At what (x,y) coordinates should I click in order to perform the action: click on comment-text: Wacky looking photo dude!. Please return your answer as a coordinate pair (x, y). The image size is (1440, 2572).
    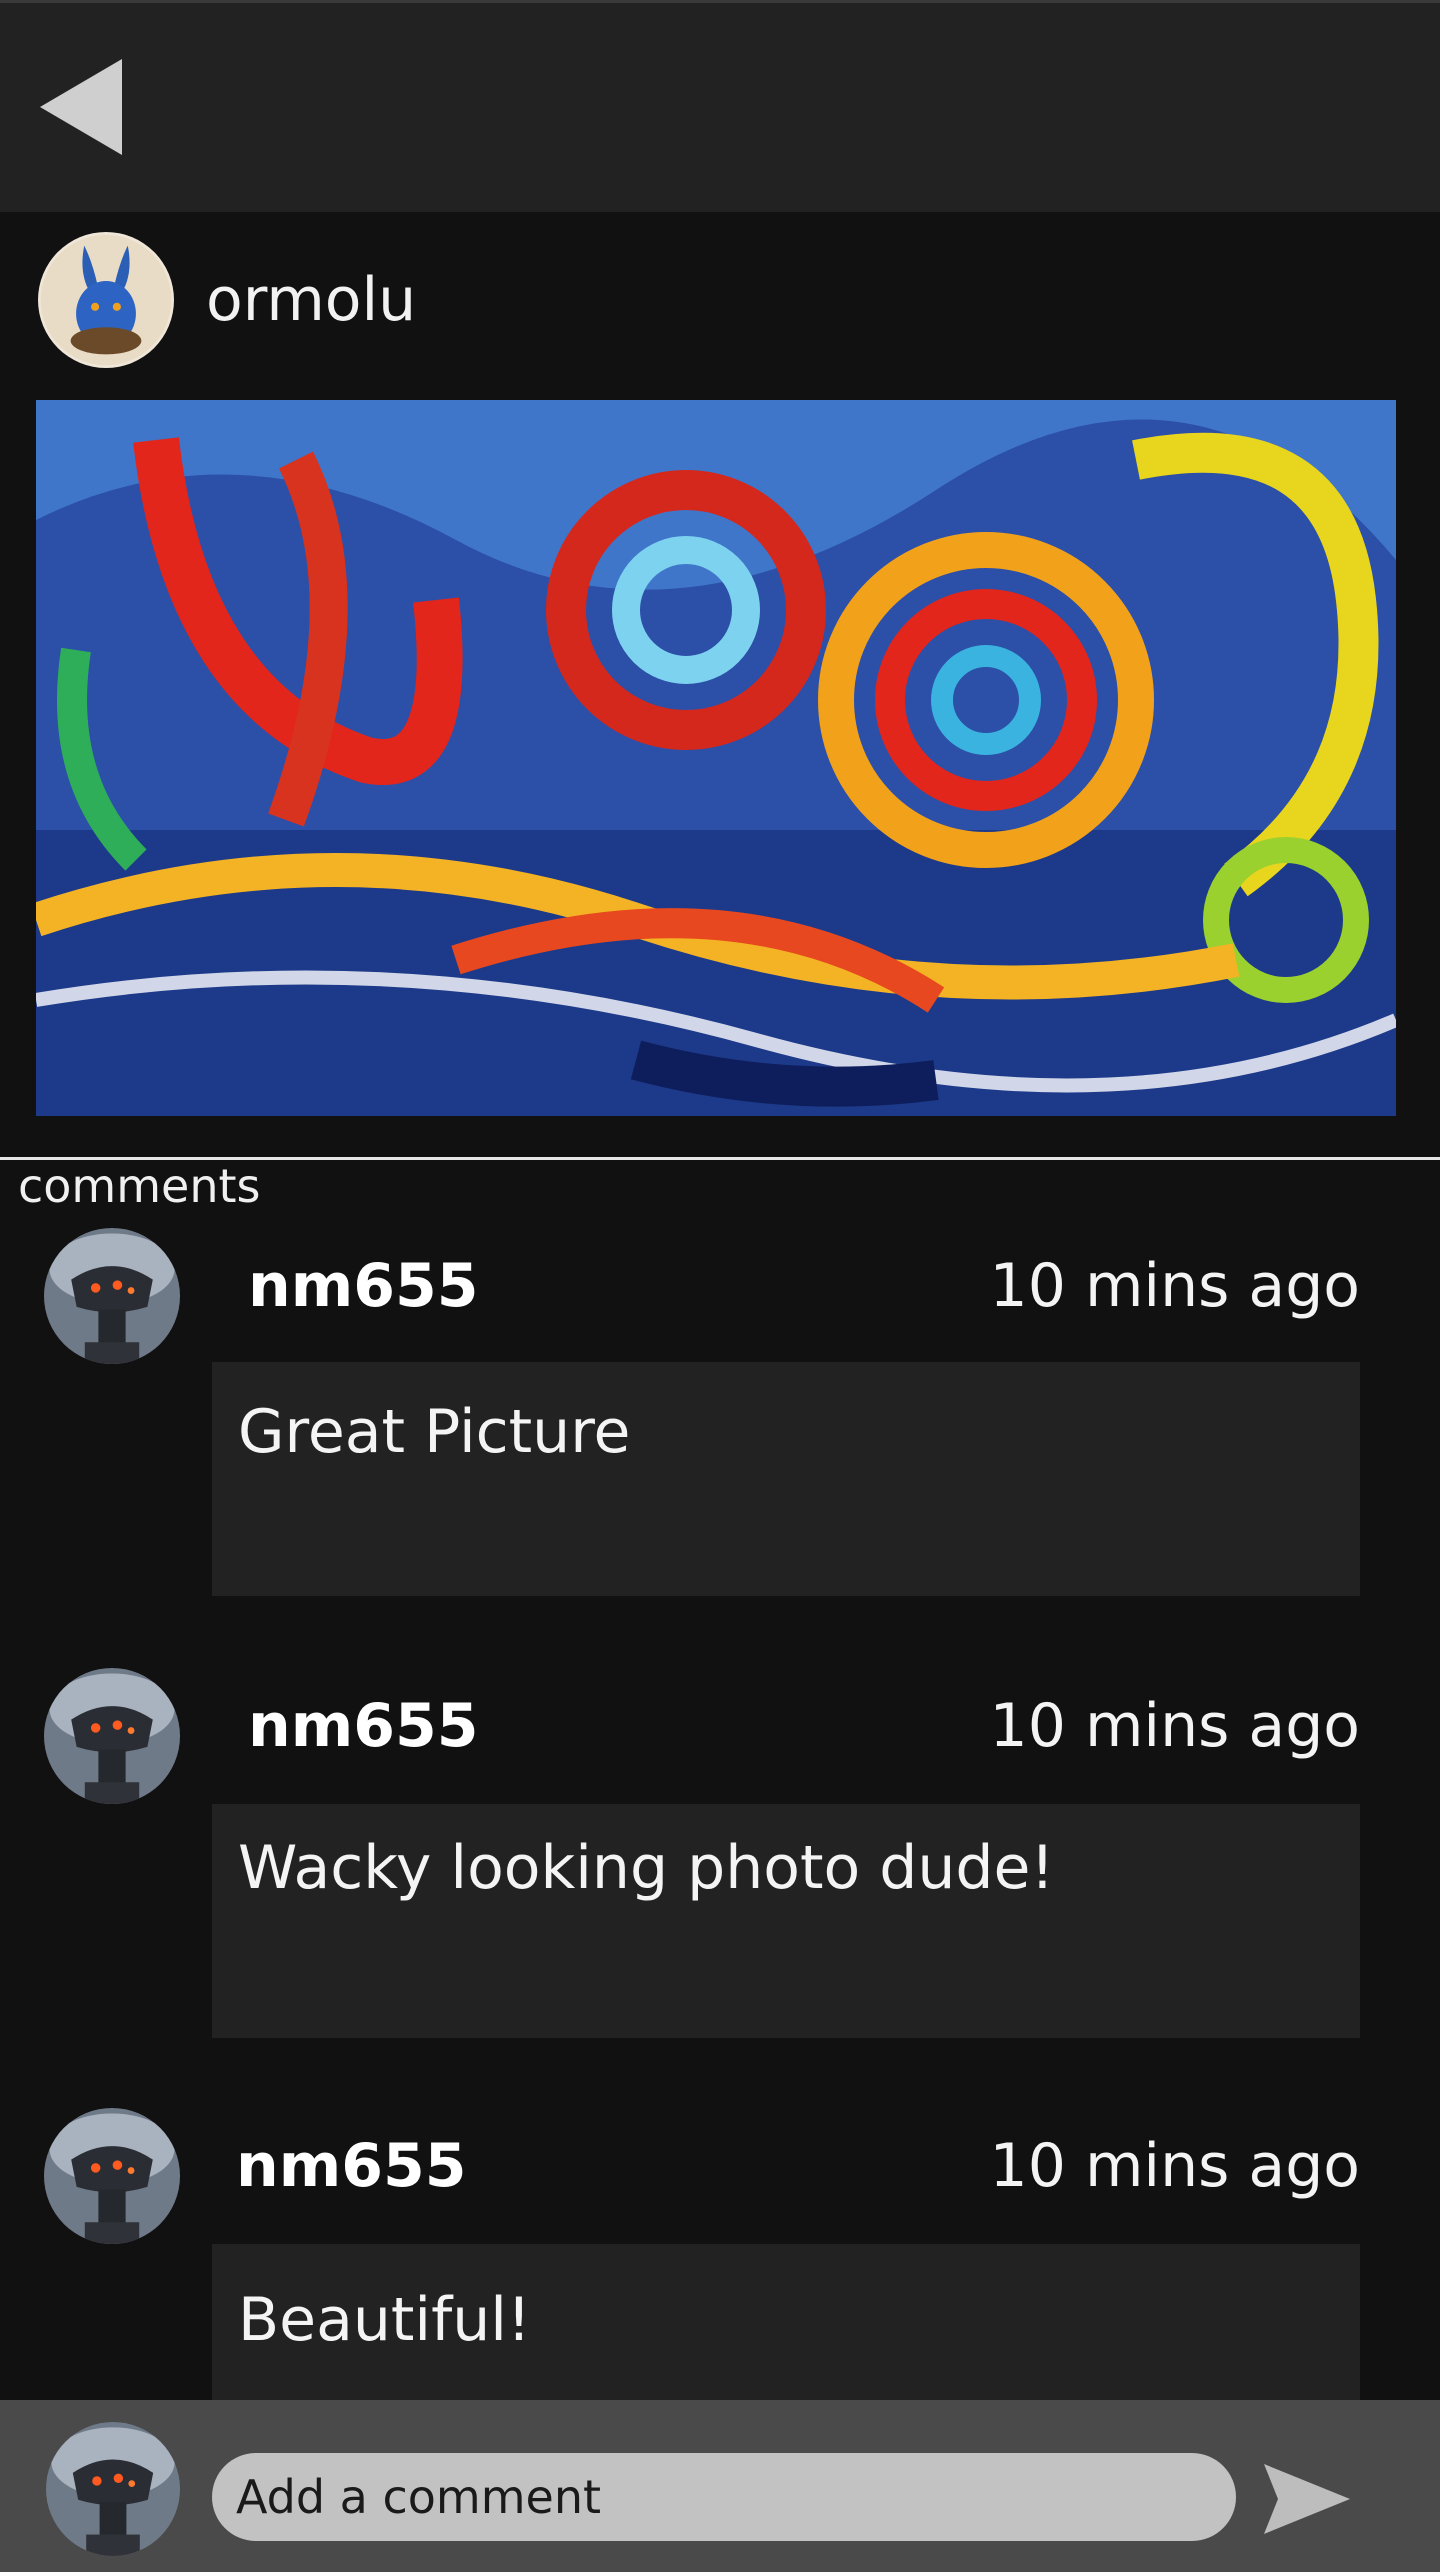
    Looking at the image, I should click on (646, 1868).